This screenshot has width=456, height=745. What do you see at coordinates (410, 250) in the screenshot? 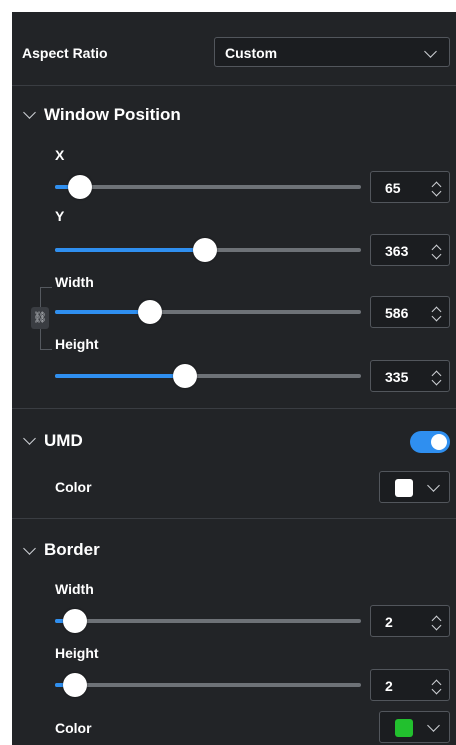
I see `y-number-input: 363` at bounding box center [410, 250].